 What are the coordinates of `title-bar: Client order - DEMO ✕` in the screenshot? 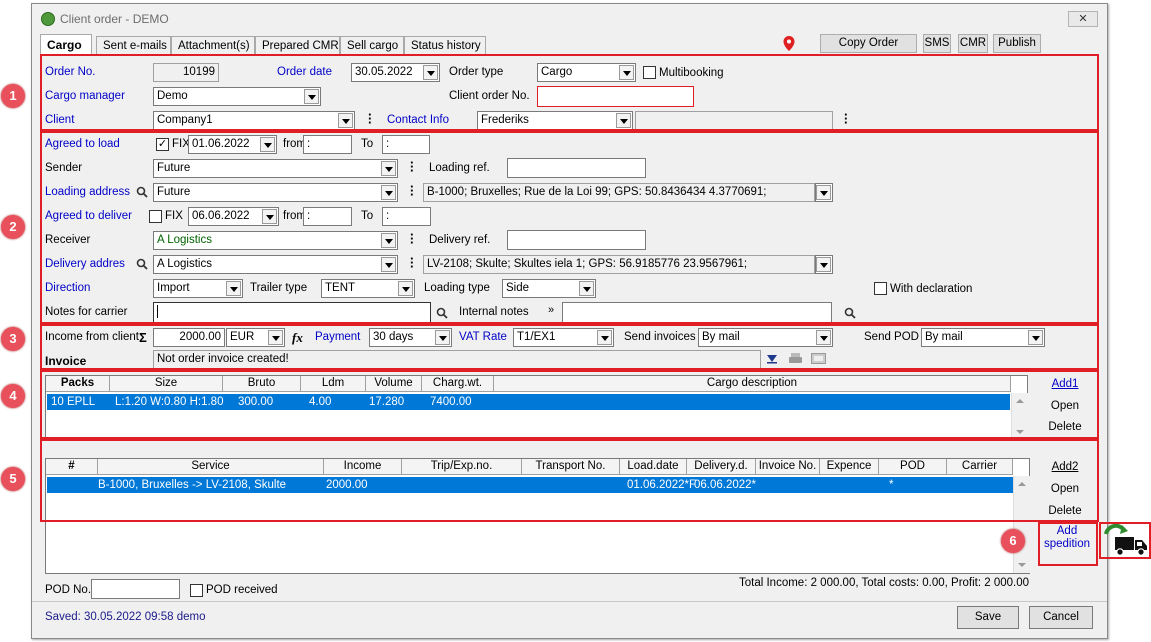 It's located at (569, 17).